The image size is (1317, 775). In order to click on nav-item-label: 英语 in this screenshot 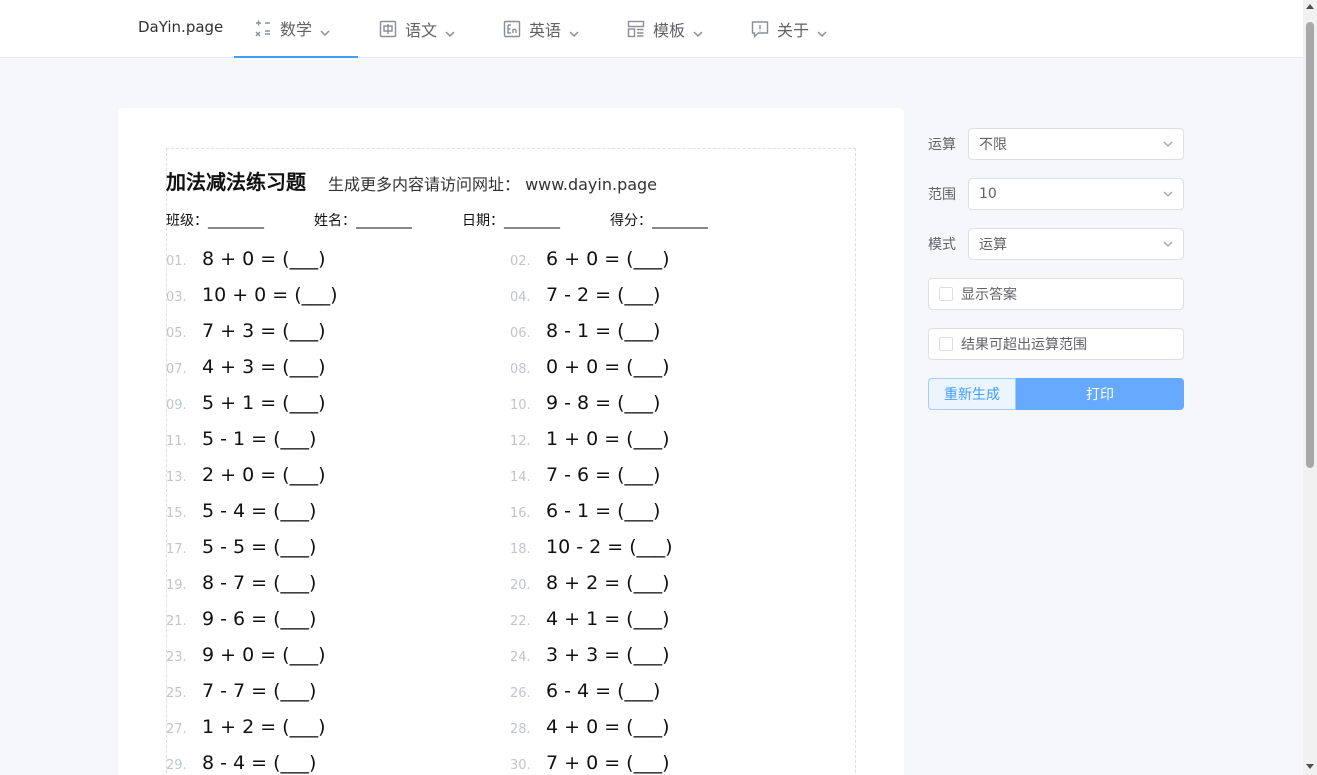, I will do `click(545, 30)`.